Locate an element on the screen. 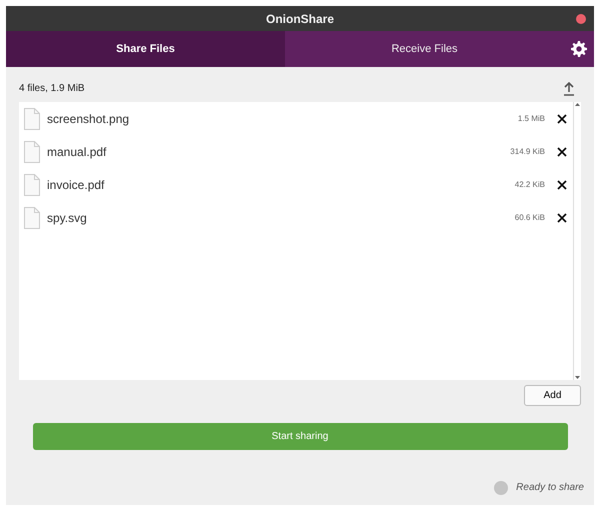 Image resolution: width=600 pixels, height=511 pixels. upload-icon is located at coordinates (569, 89).